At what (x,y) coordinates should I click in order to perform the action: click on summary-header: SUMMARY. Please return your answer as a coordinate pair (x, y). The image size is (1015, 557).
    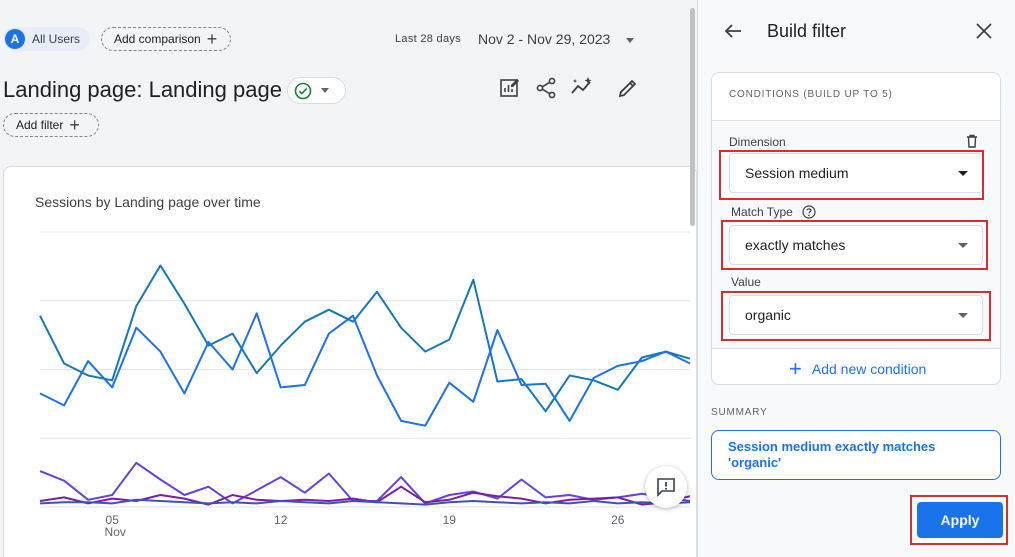
    Looking at the image, I should click on (739, 412).